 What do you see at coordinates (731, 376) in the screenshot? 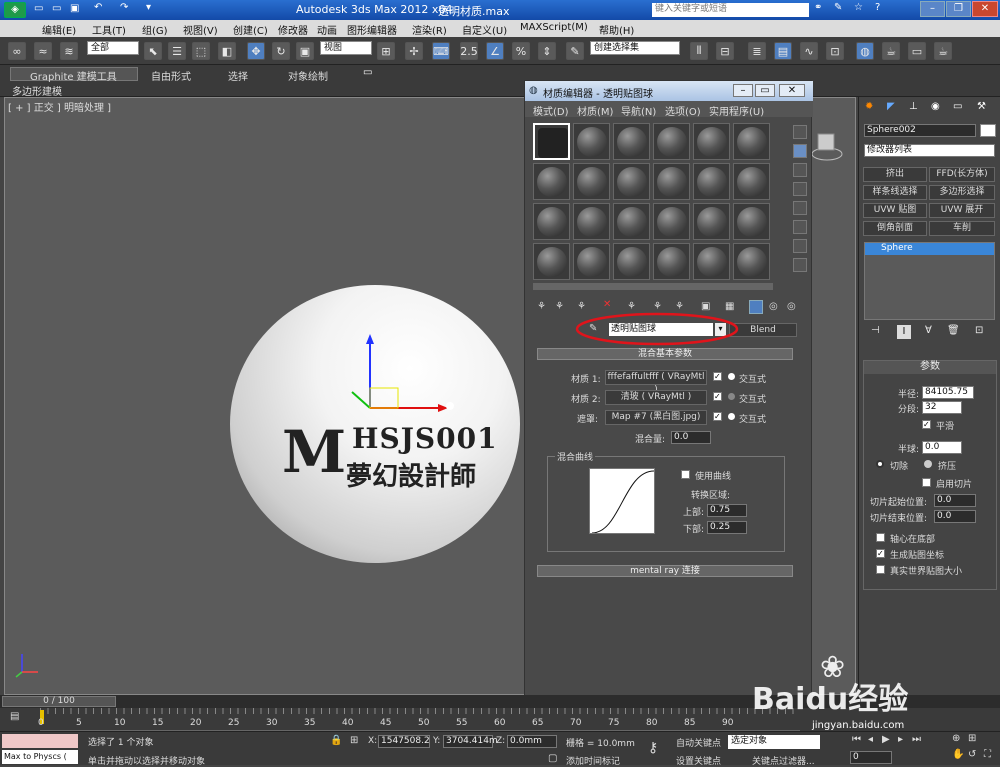
I see `material1-interactive-radio` at bounding box center [731, 376].